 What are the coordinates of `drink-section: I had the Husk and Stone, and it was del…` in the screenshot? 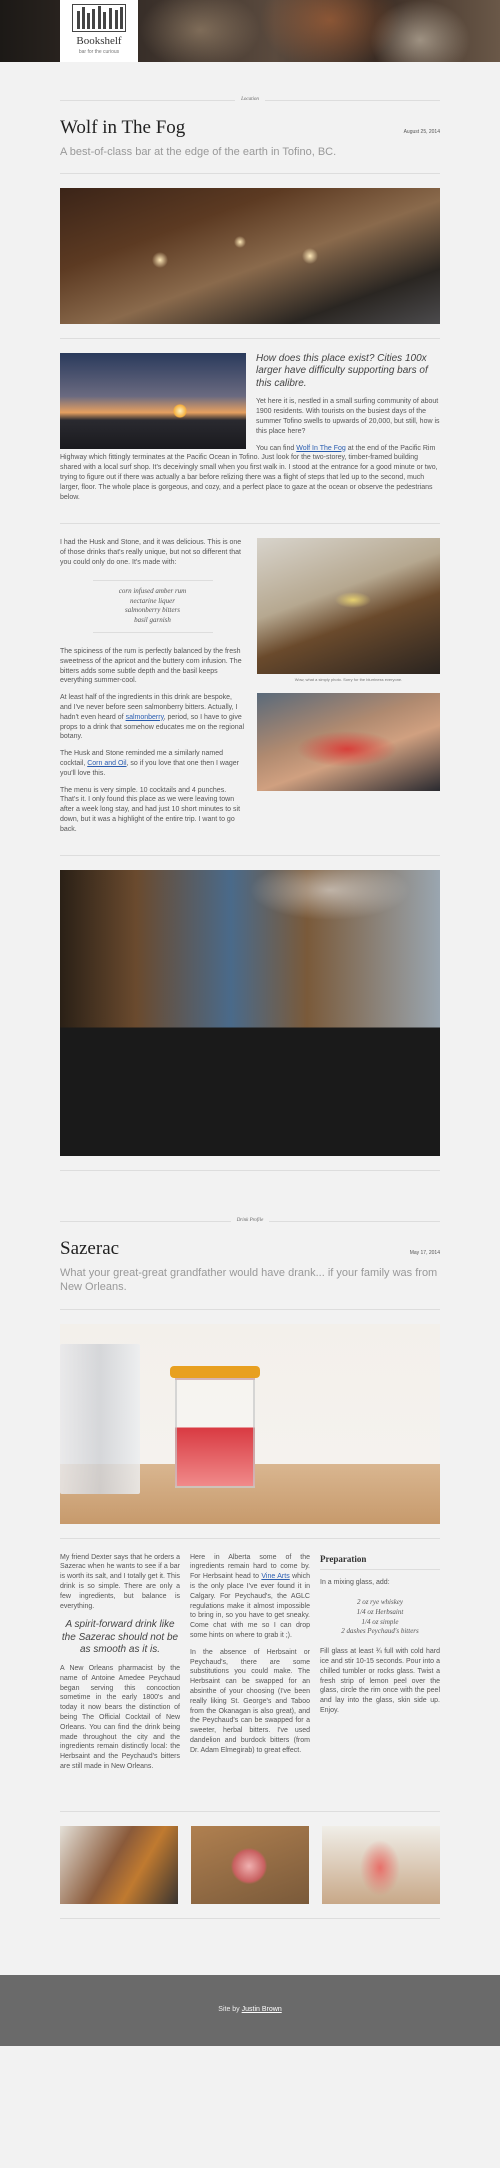 It's located at (250, 689).